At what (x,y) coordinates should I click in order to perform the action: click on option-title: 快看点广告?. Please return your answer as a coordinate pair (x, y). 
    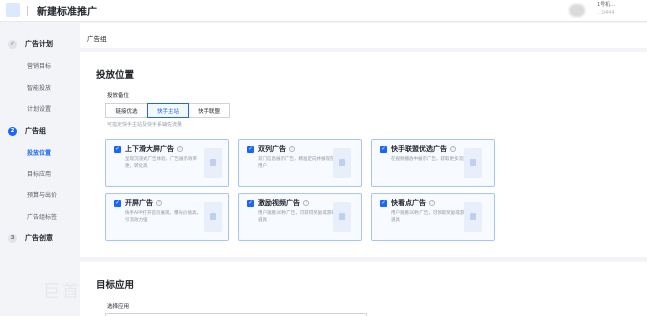
    Looking at the image, I should click on (413, 203).